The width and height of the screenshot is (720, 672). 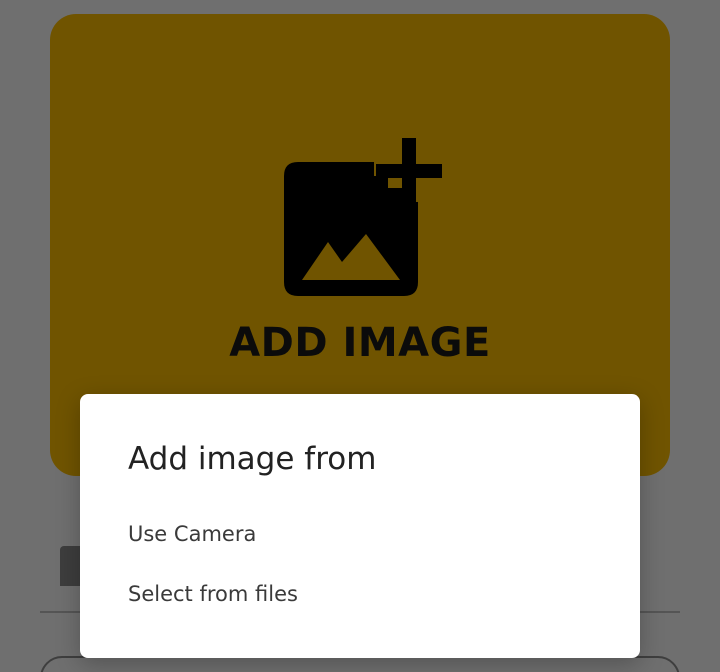 What do you see at coordinates (213, 594) in the screenshot?
I see `select-from-files-label: Select from files` at bounding box center [213, 594].